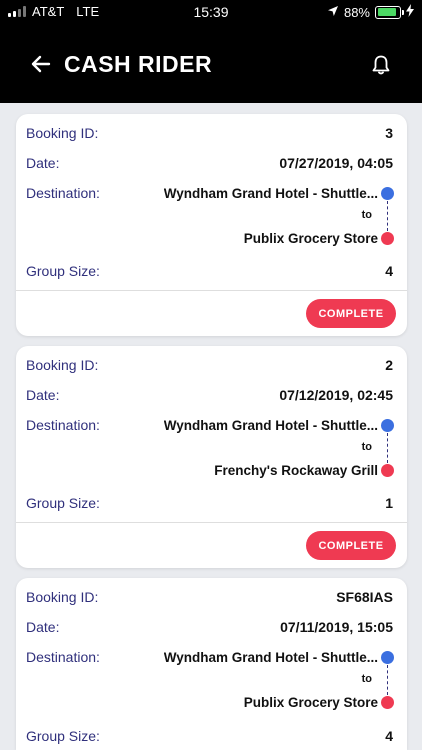  What do you see at coordinates (336, 163) in the screenshot?
I see `date-value: 07/27/2019, 04:05` at bounding box center [336, 163].